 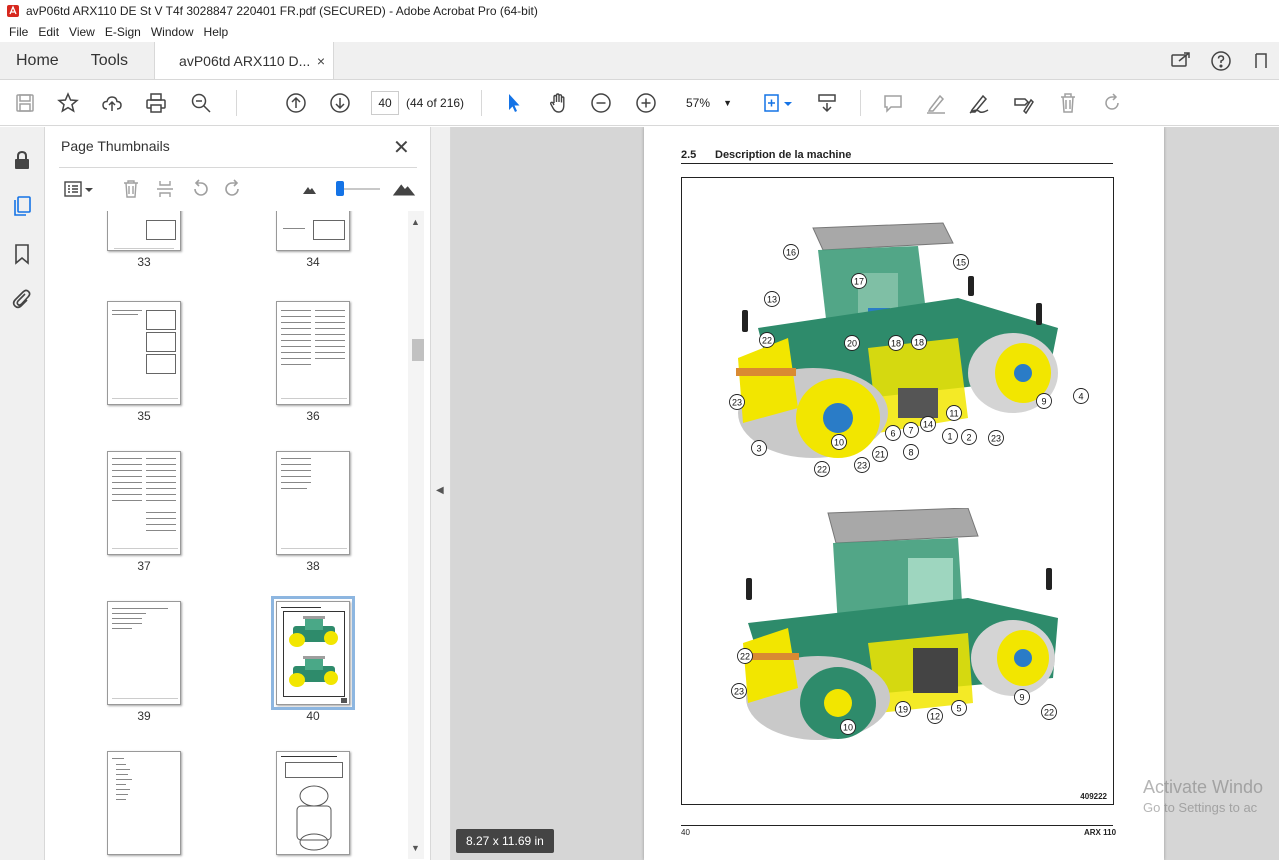 What do you see at coordinates (112, 103) in the screenshot?
I see `upload-cloud-icon` at bounding box center [112, 103].